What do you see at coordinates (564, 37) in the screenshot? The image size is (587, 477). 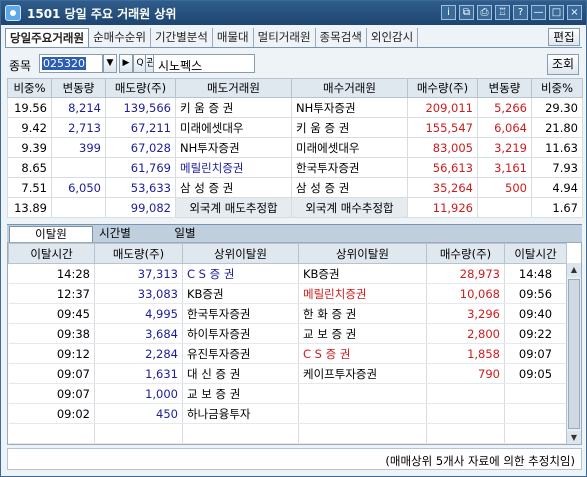 I see `edit-button: 편집` at bounding box center [564, 37].